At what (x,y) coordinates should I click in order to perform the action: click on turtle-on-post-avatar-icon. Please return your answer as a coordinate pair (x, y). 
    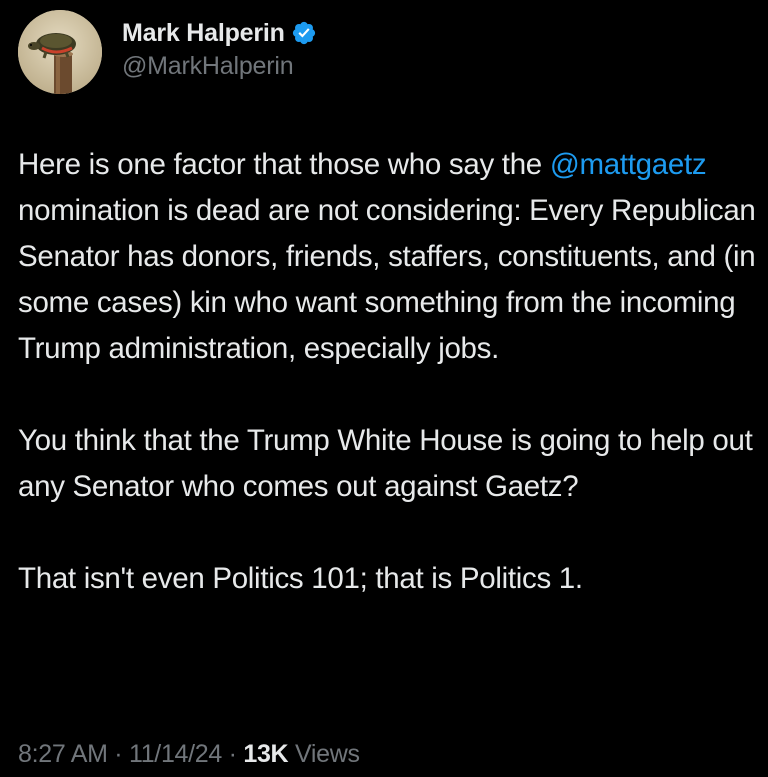
    Looking at the image, I should click on (60, 52).